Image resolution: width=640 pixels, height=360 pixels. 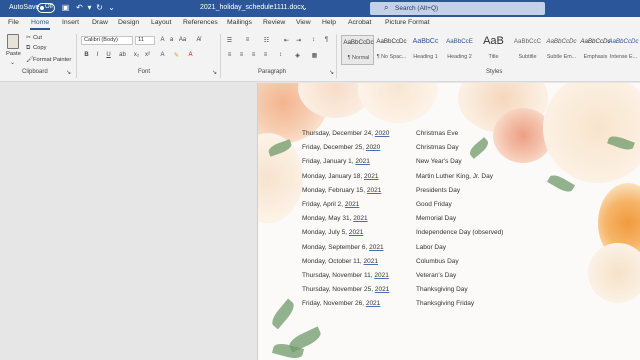 What do you see at coordinates (457, 8) in the screenshot?
I see `search-box: ⌕ Search (Alt+Q)` at bounding box center [457, 8].